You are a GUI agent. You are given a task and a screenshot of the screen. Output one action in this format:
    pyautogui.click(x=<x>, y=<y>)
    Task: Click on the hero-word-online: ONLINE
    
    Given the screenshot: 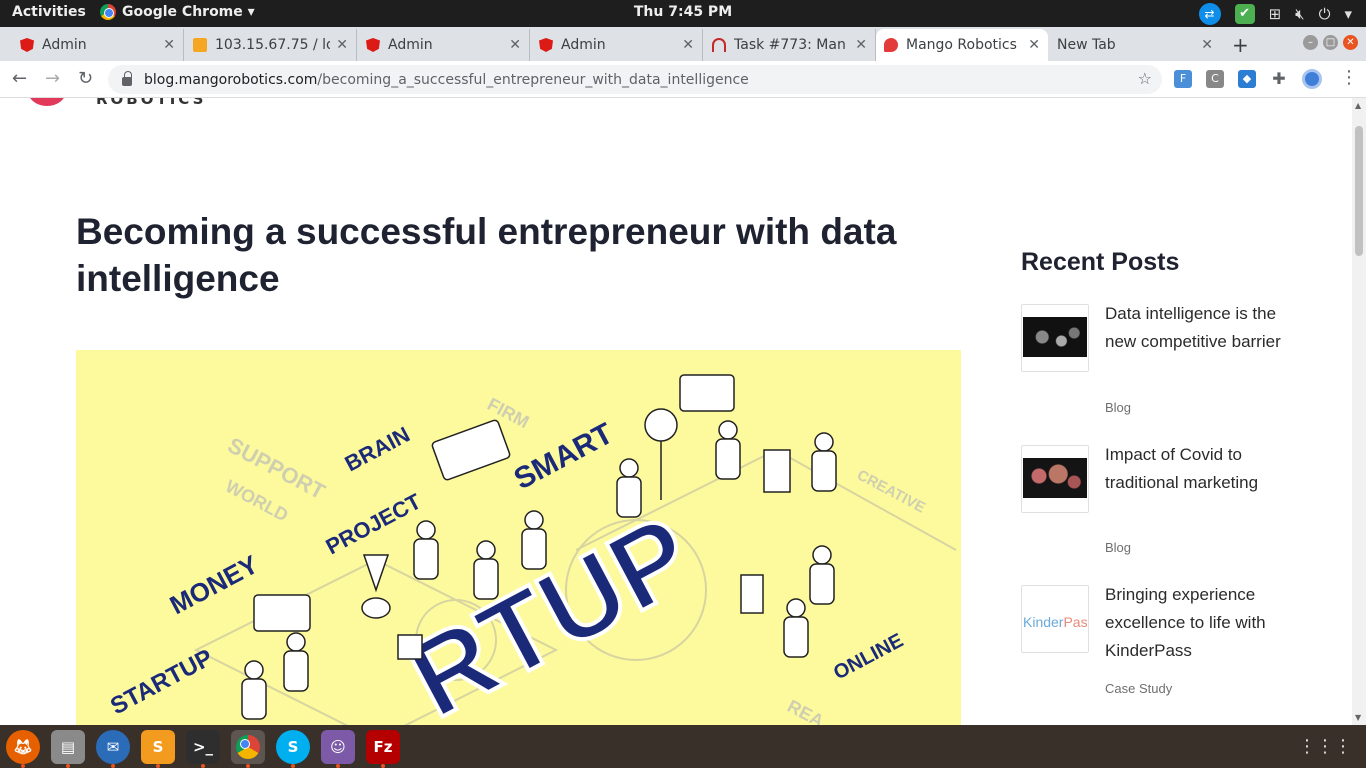 What is the action you would take?
    pyautogui.click(x=868, y=657)
    